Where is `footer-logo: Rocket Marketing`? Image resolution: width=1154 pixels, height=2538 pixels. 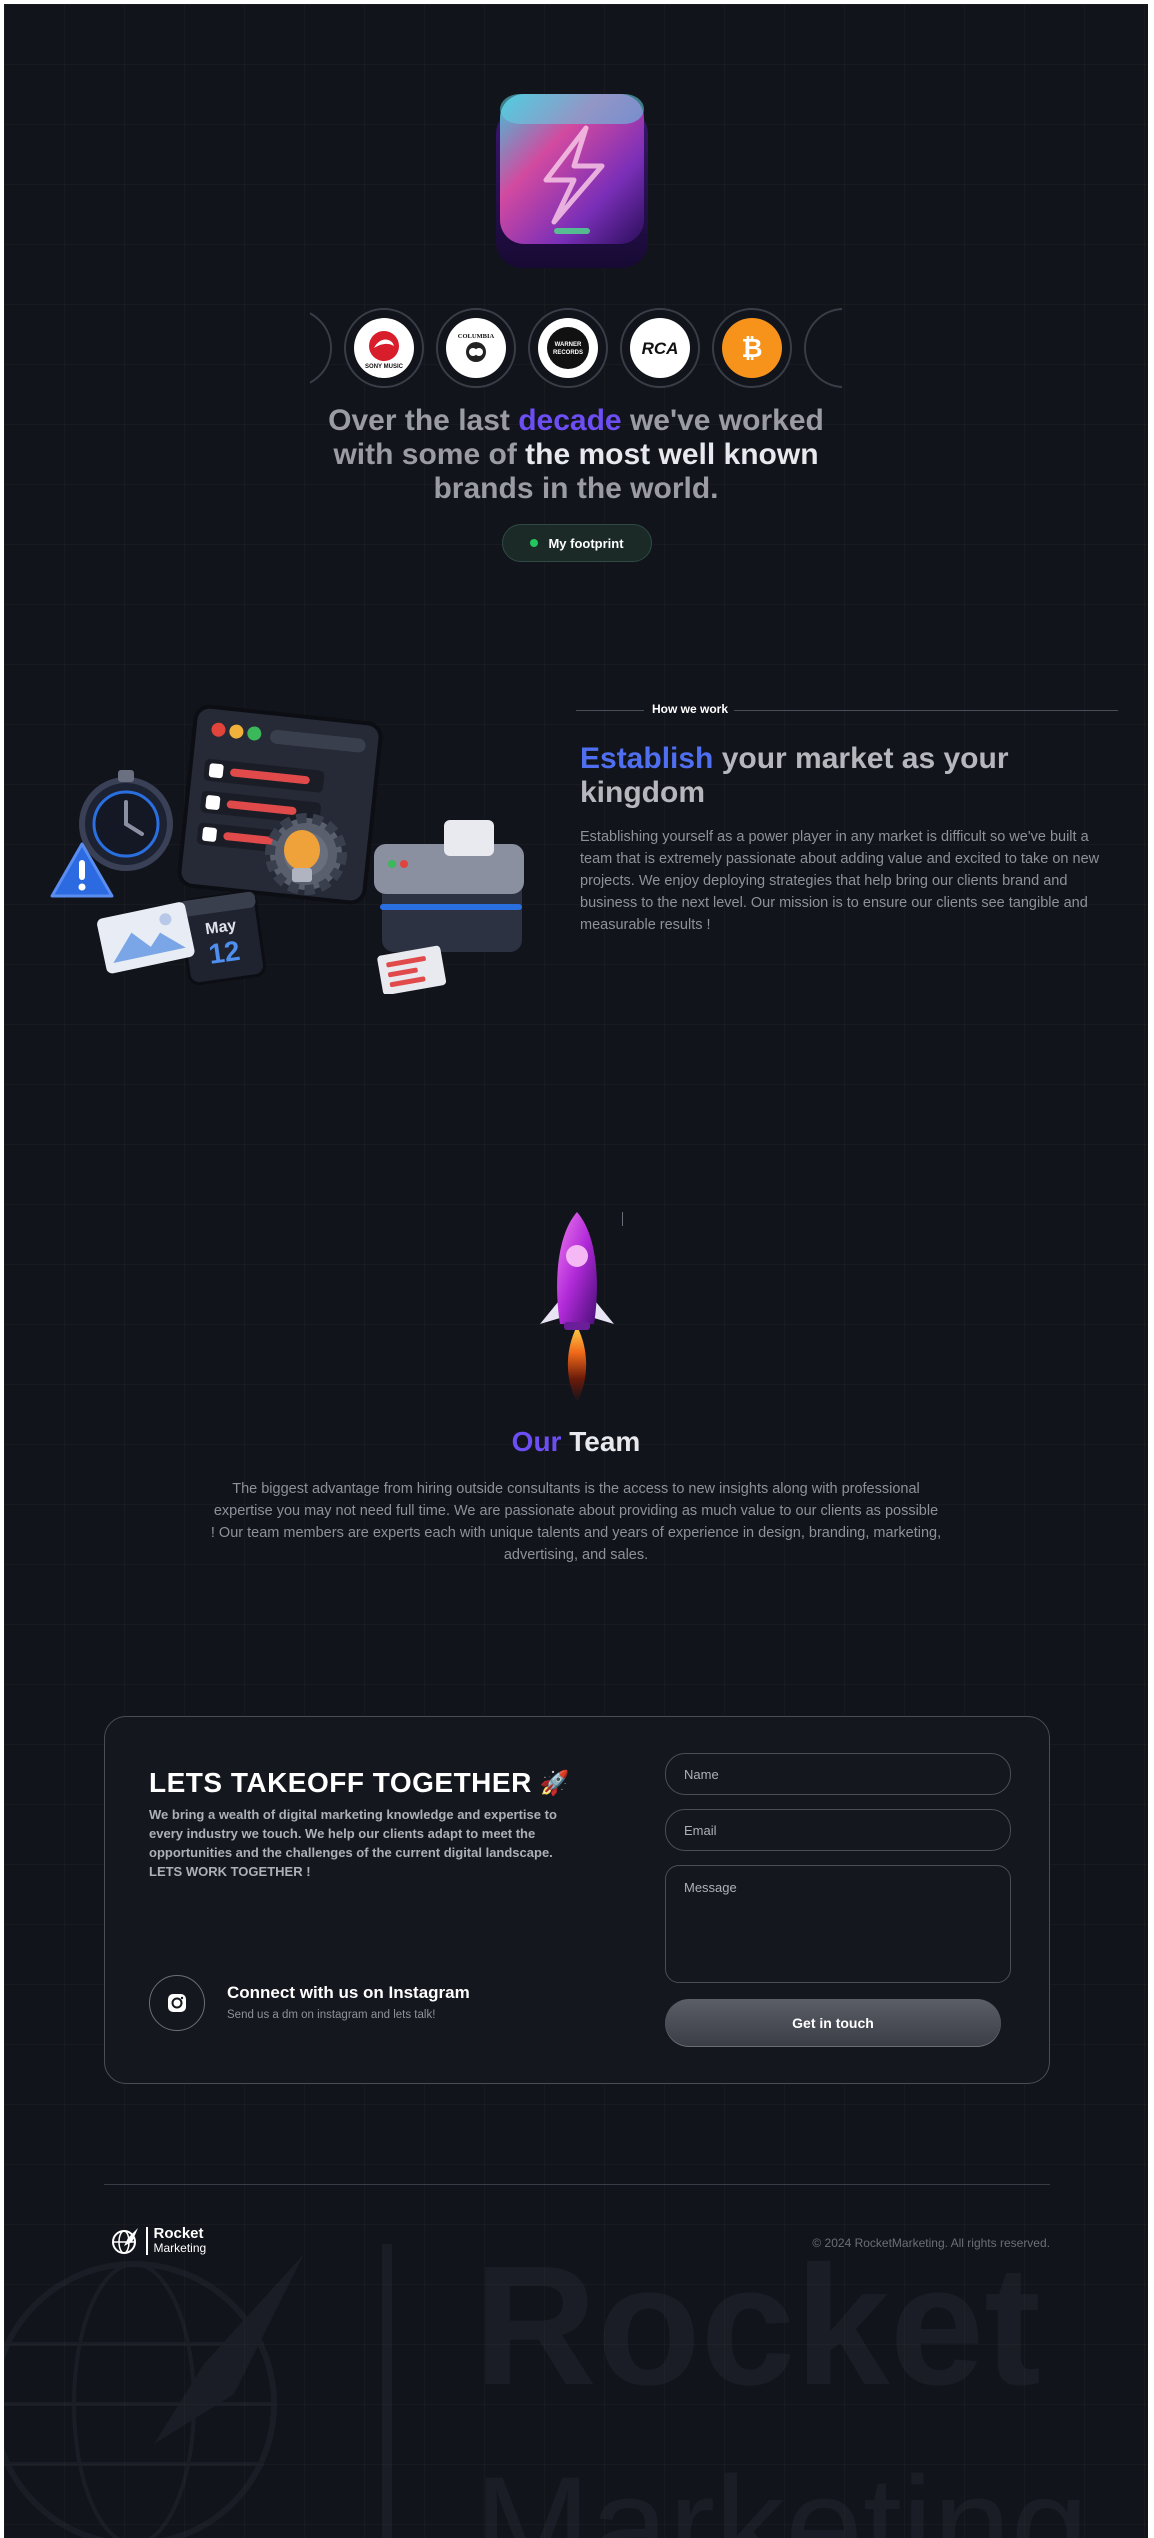
footer-logo: Rocket Marketing is located at coordinates (158, 2241).